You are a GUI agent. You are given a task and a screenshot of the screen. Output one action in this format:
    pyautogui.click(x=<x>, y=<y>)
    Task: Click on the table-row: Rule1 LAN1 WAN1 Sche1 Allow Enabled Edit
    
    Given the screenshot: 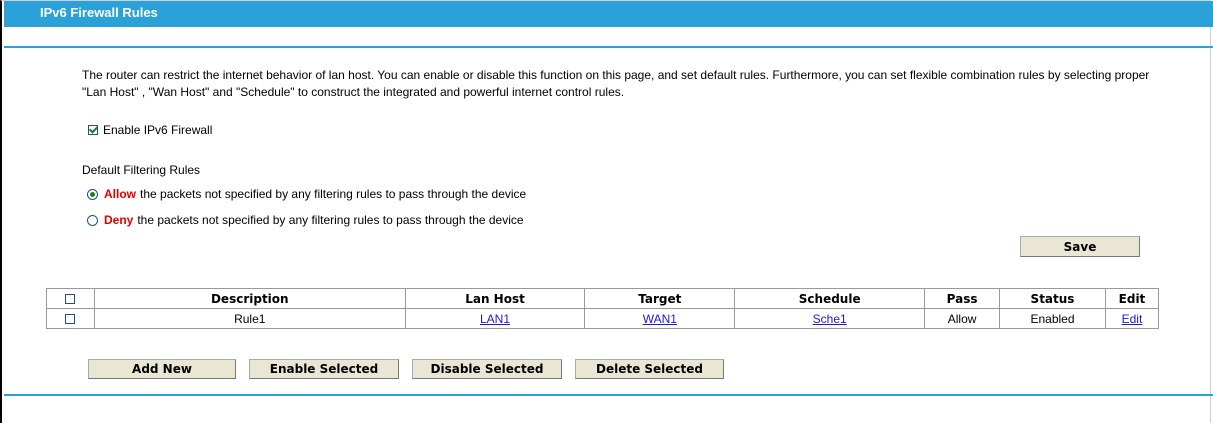 What is the action you would take?
    pyautogui.click(x=603, y=318)
    